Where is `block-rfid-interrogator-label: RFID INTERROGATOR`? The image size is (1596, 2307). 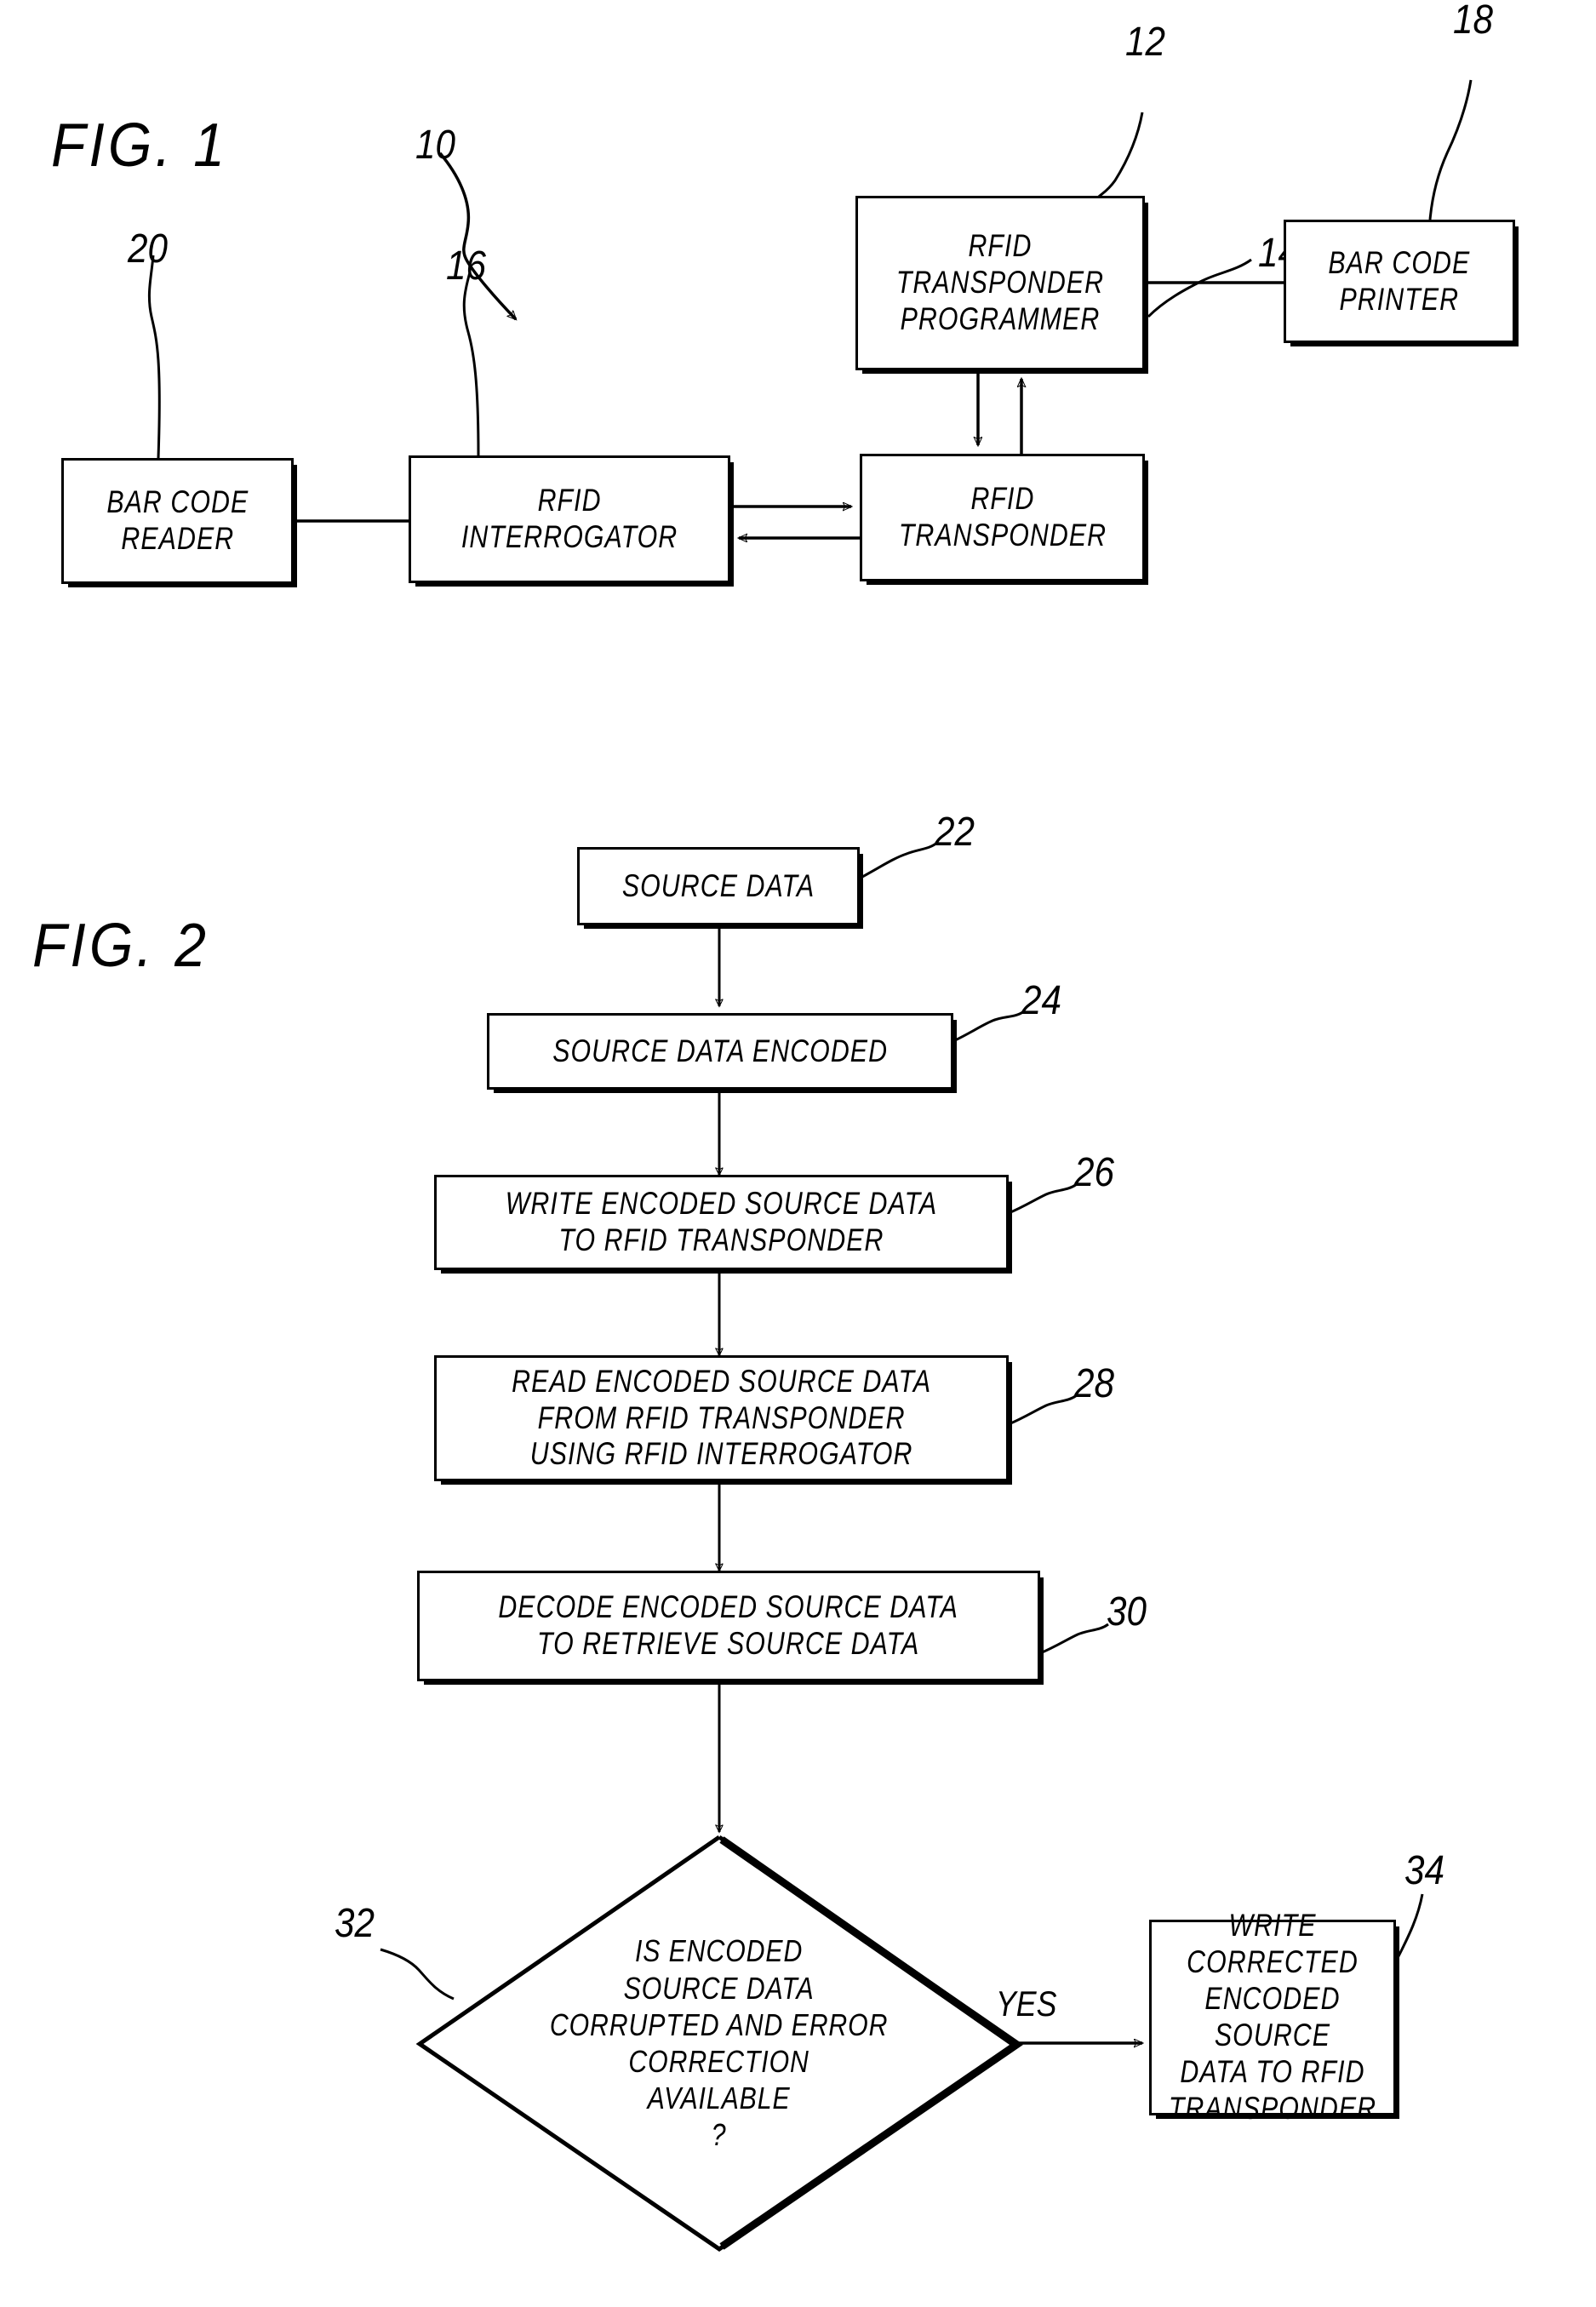
block-rfid-interrogator-label: RFID INTERROGATOR is located at coordinates (569, 518).